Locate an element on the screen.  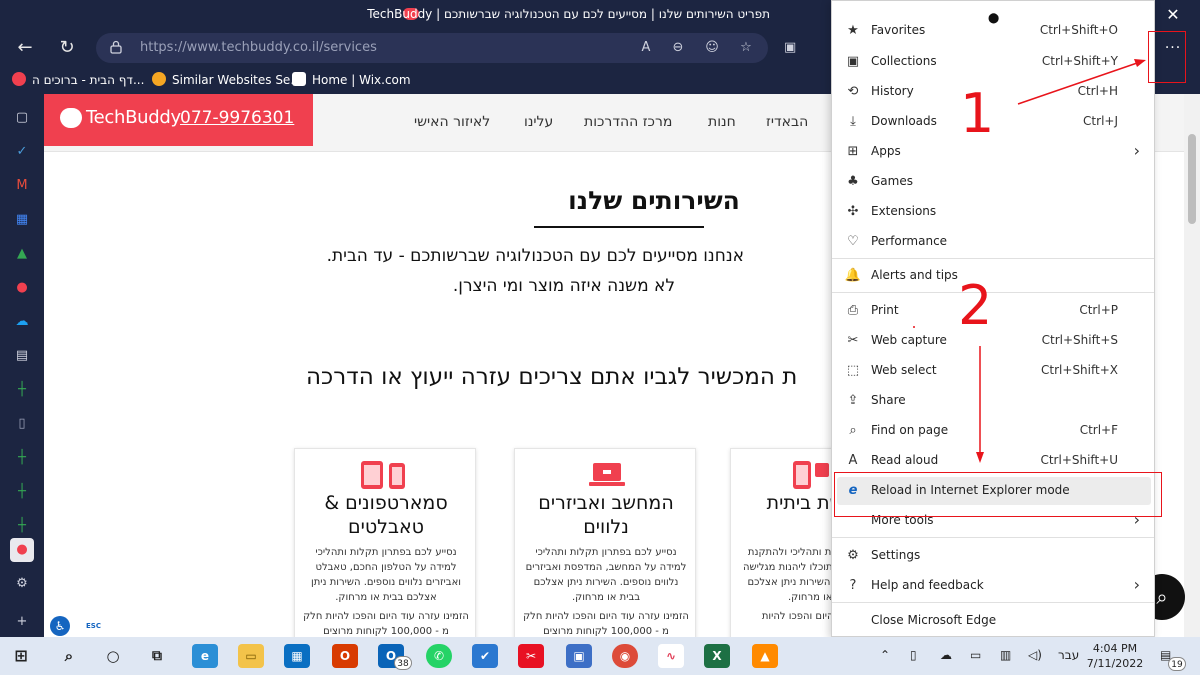
calendar-icon: ▦ is located at coordinates (22, 220).